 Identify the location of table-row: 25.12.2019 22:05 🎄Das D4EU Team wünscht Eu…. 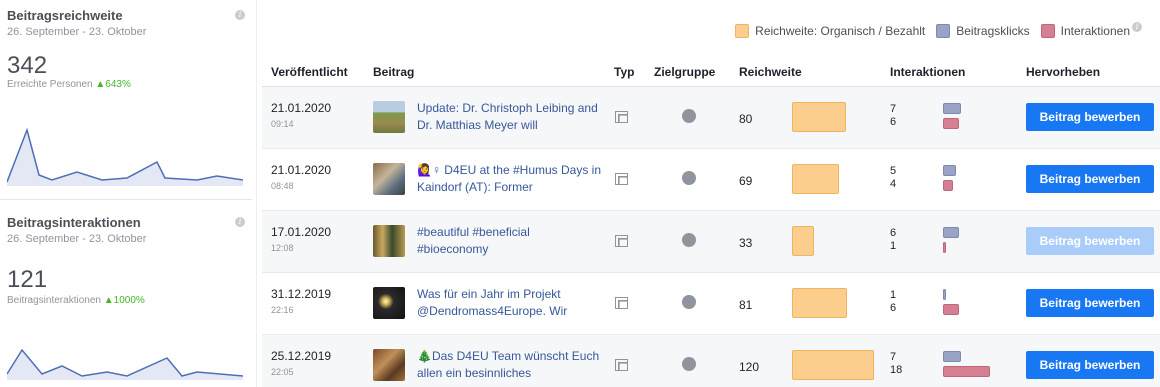
(711, 361).